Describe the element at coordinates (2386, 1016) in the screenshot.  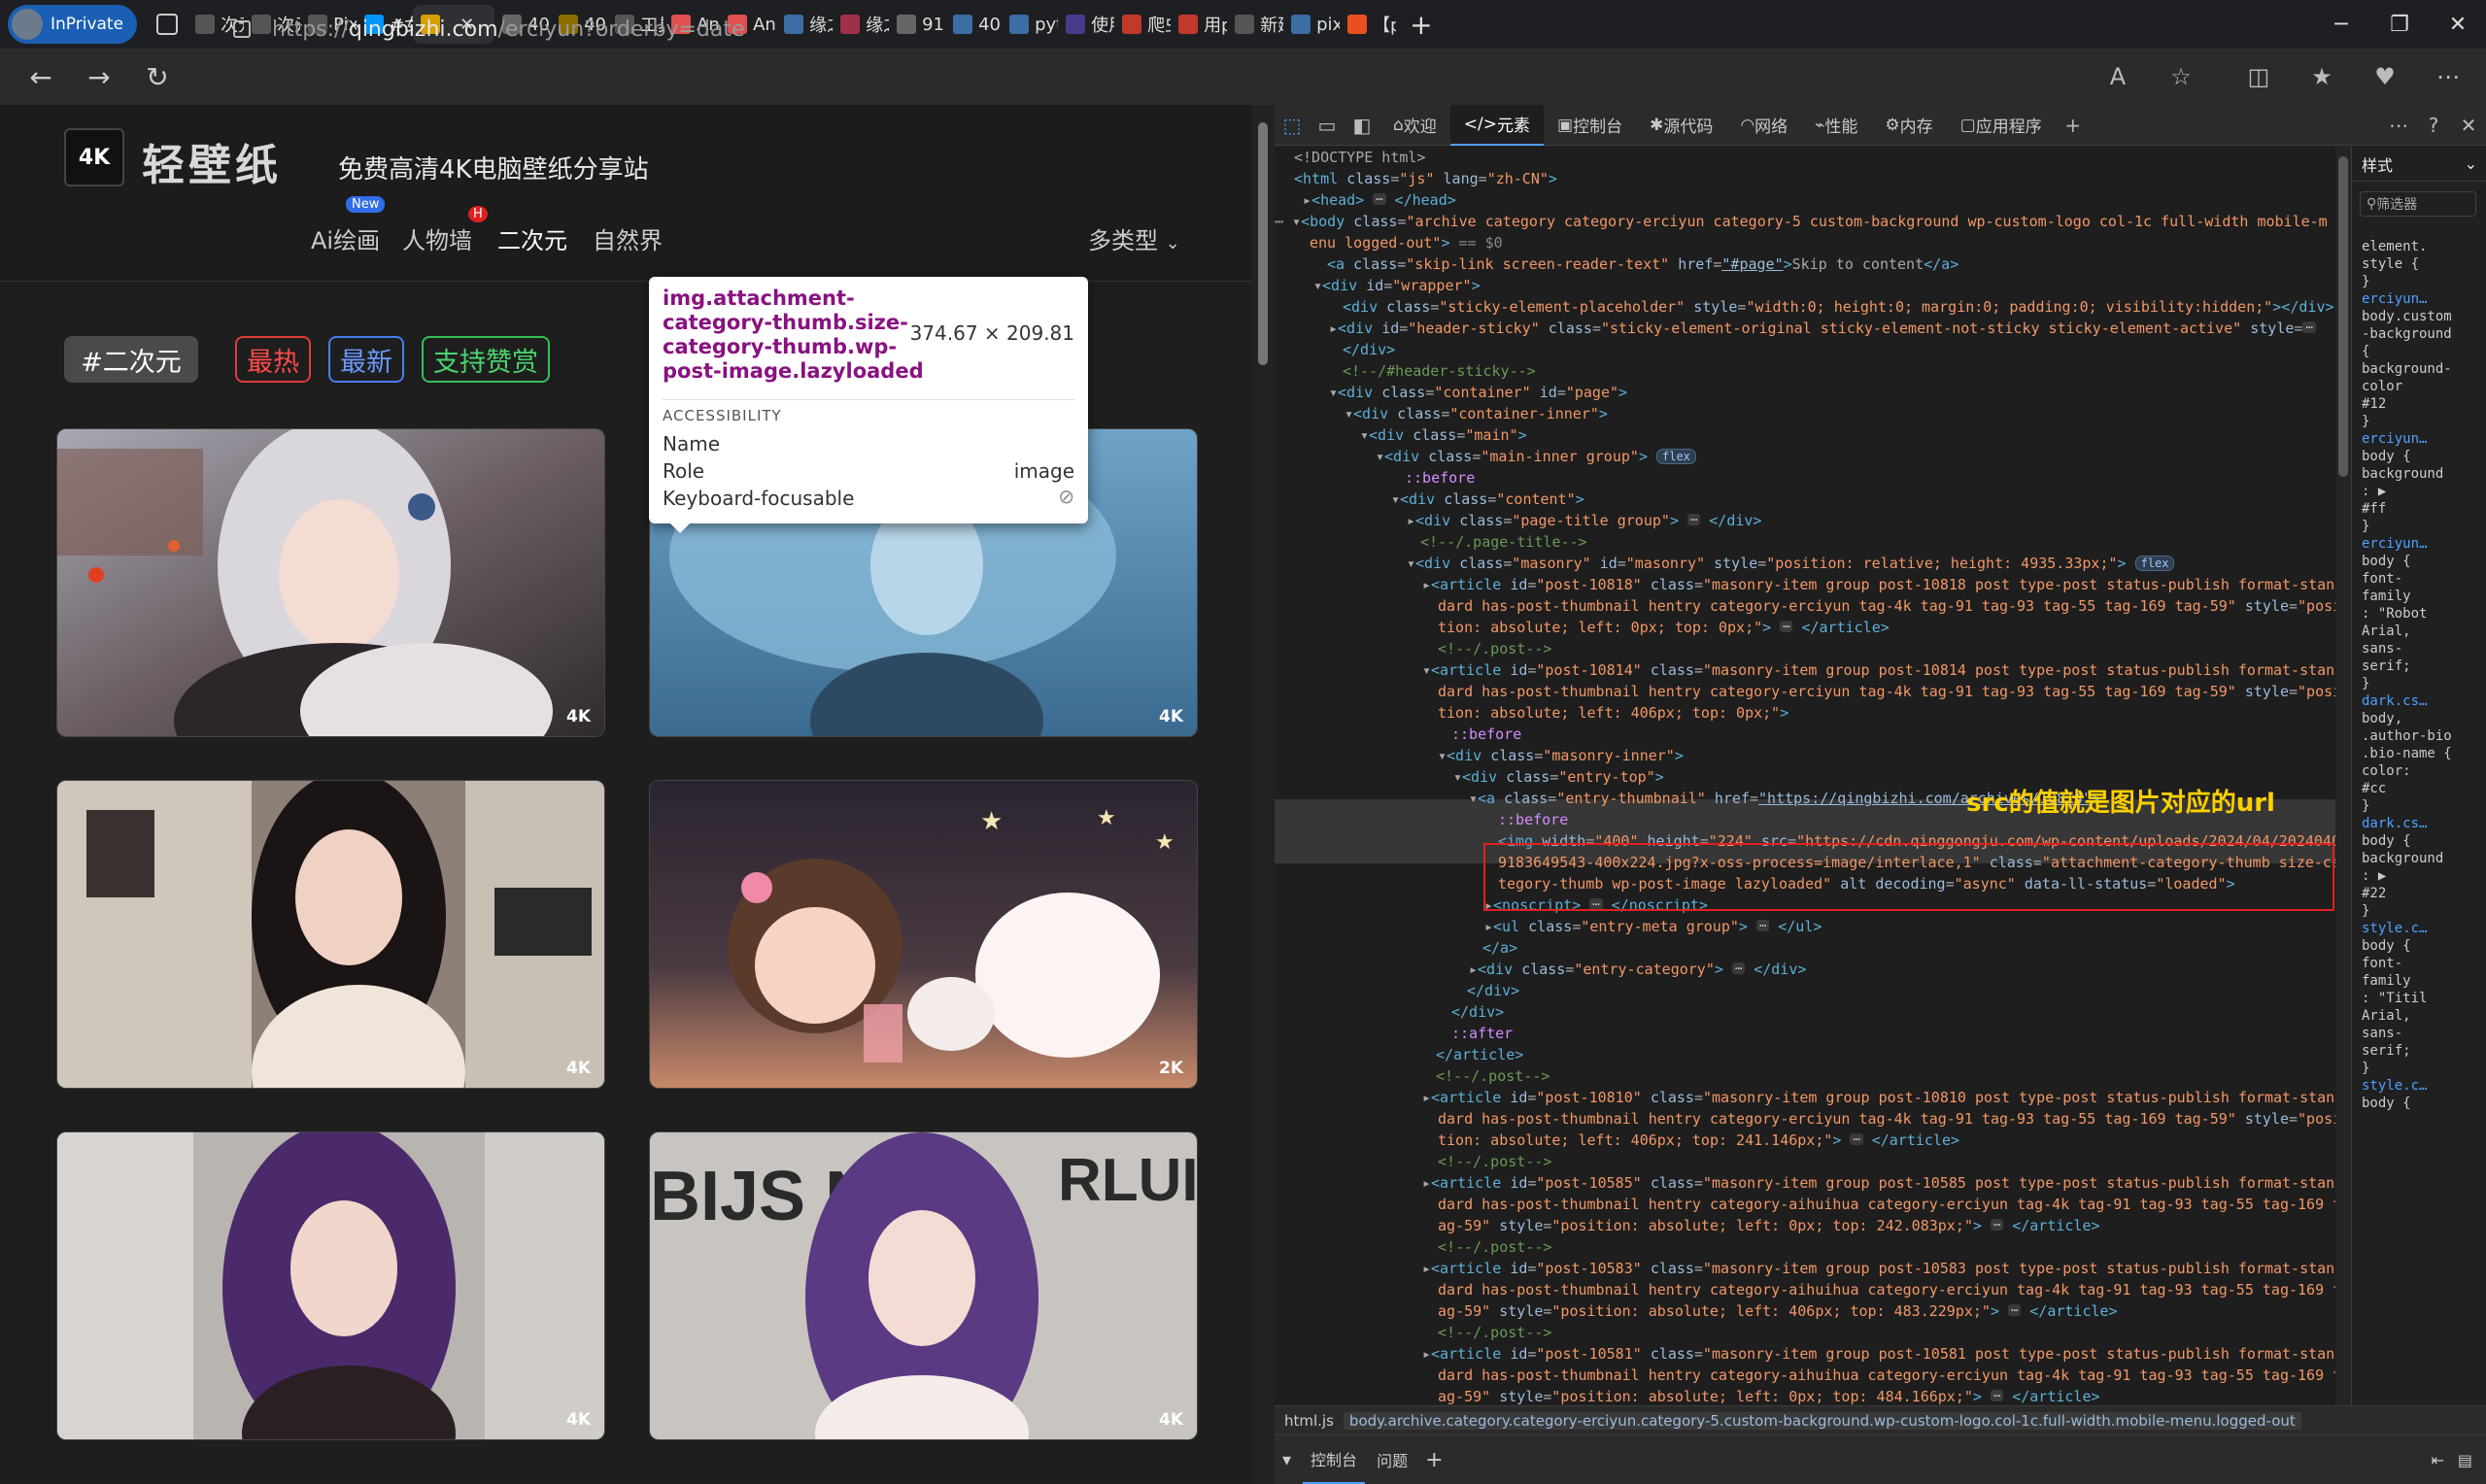
I see `style-line: Arial,` at that location.